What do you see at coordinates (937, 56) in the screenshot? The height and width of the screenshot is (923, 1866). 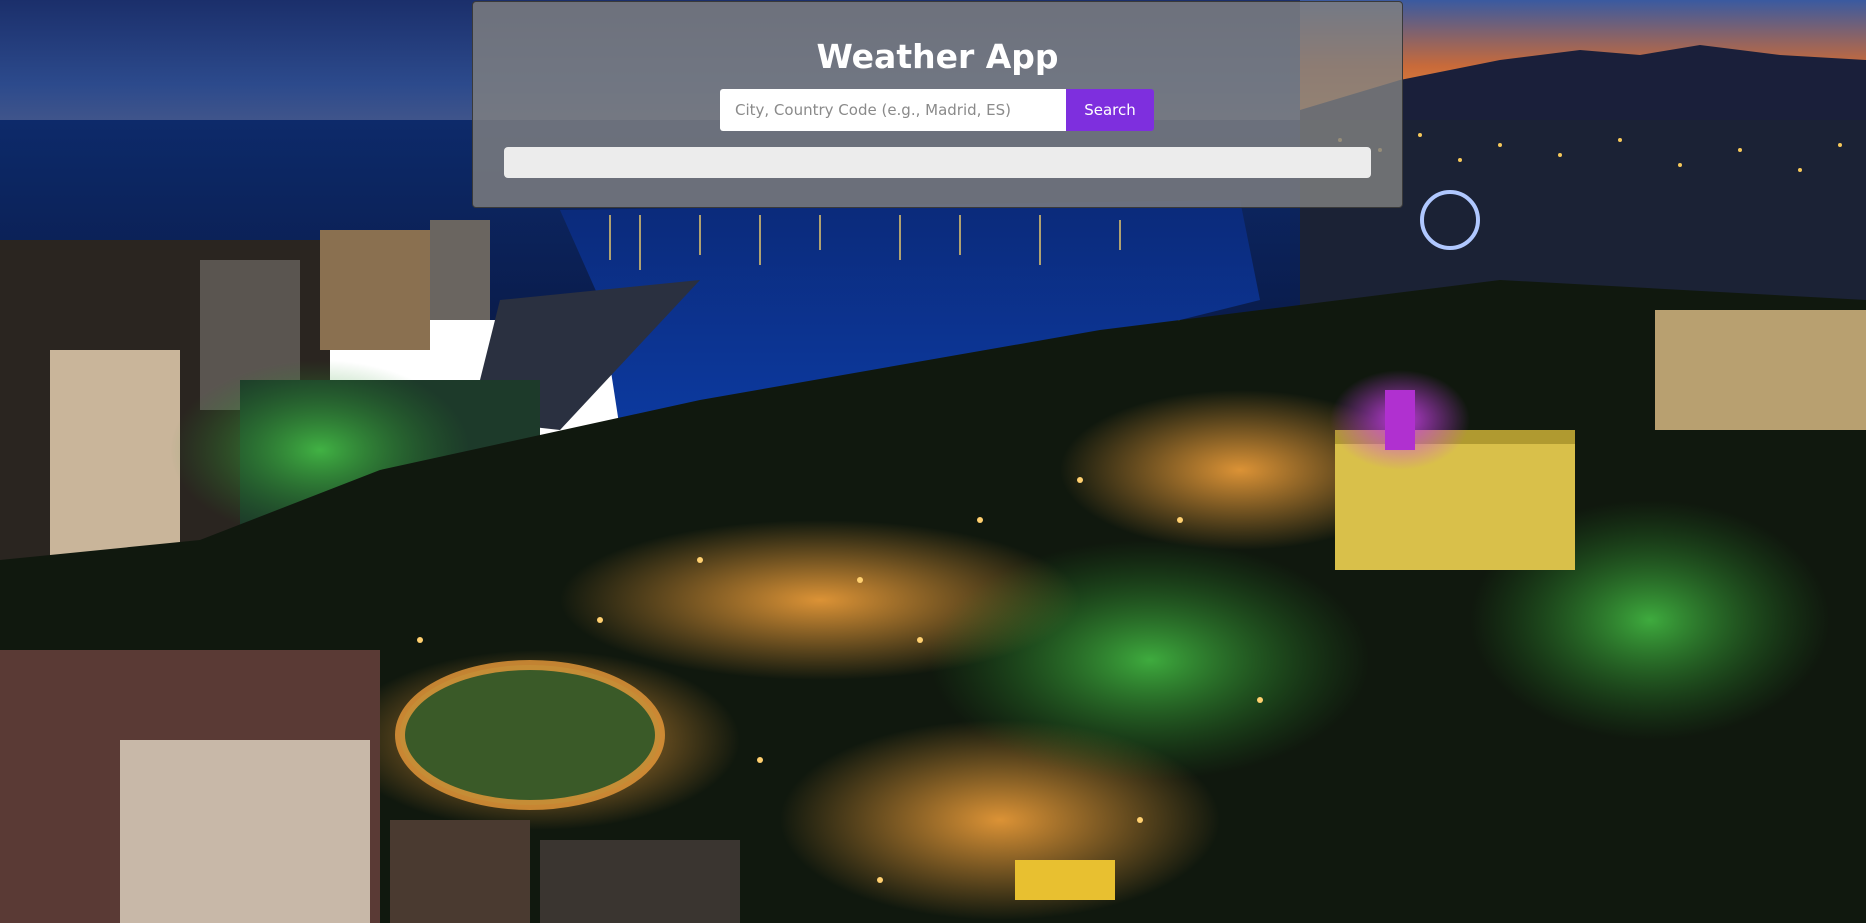 I see `app-title: Weather App` at bounding box center [937, 56].